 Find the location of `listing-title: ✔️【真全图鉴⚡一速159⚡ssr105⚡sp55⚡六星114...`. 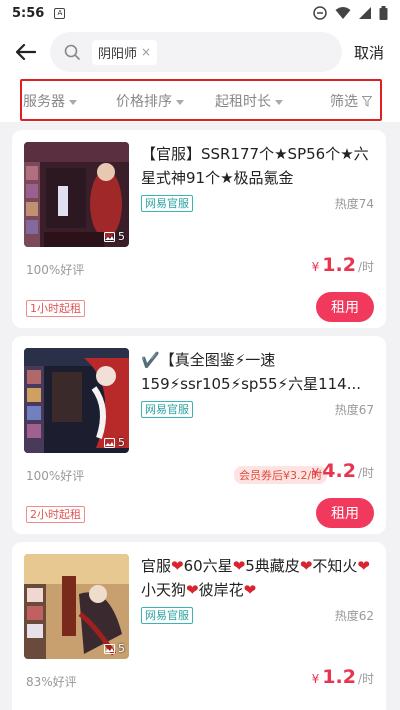

listing-title: ✔️【真全图鉴⚡一速159⚡ssr105⚡sp55⚡六星114... is located at coordinates (258, 372).